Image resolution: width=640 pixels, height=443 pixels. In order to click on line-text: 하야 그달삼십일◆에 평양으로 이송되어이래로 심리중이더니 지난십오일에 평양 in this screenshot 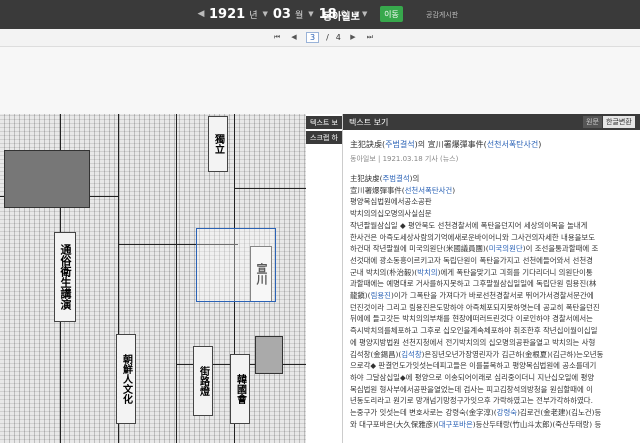, I will do `click(472, 377)`.